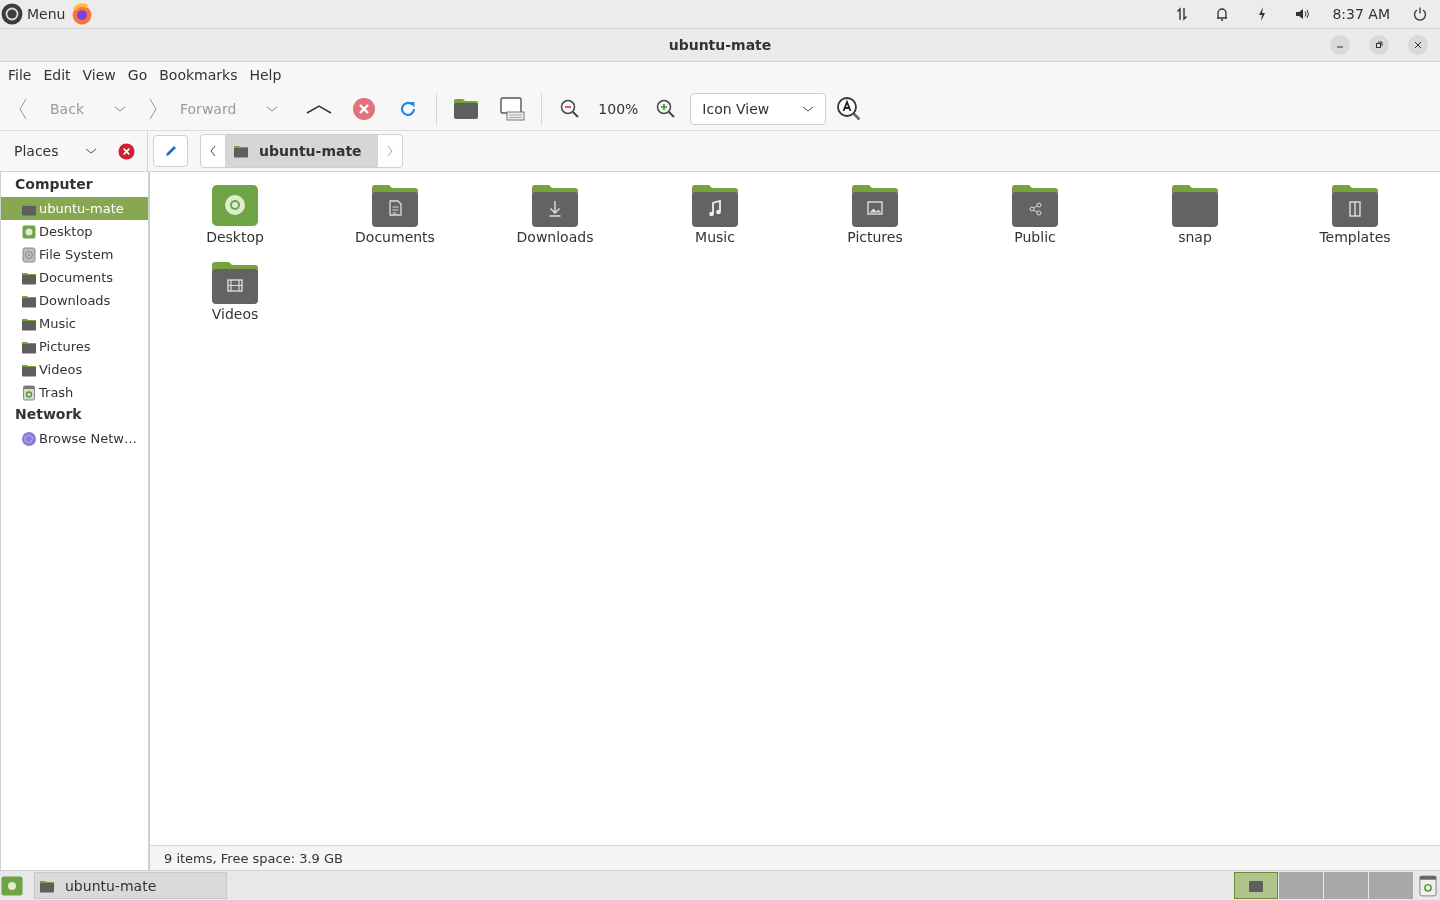 The width and height of the screenshot is (1440, 900). Describe the element at coordinates (1302, 14) in the screenshot. I see `volume-icon` at that location.